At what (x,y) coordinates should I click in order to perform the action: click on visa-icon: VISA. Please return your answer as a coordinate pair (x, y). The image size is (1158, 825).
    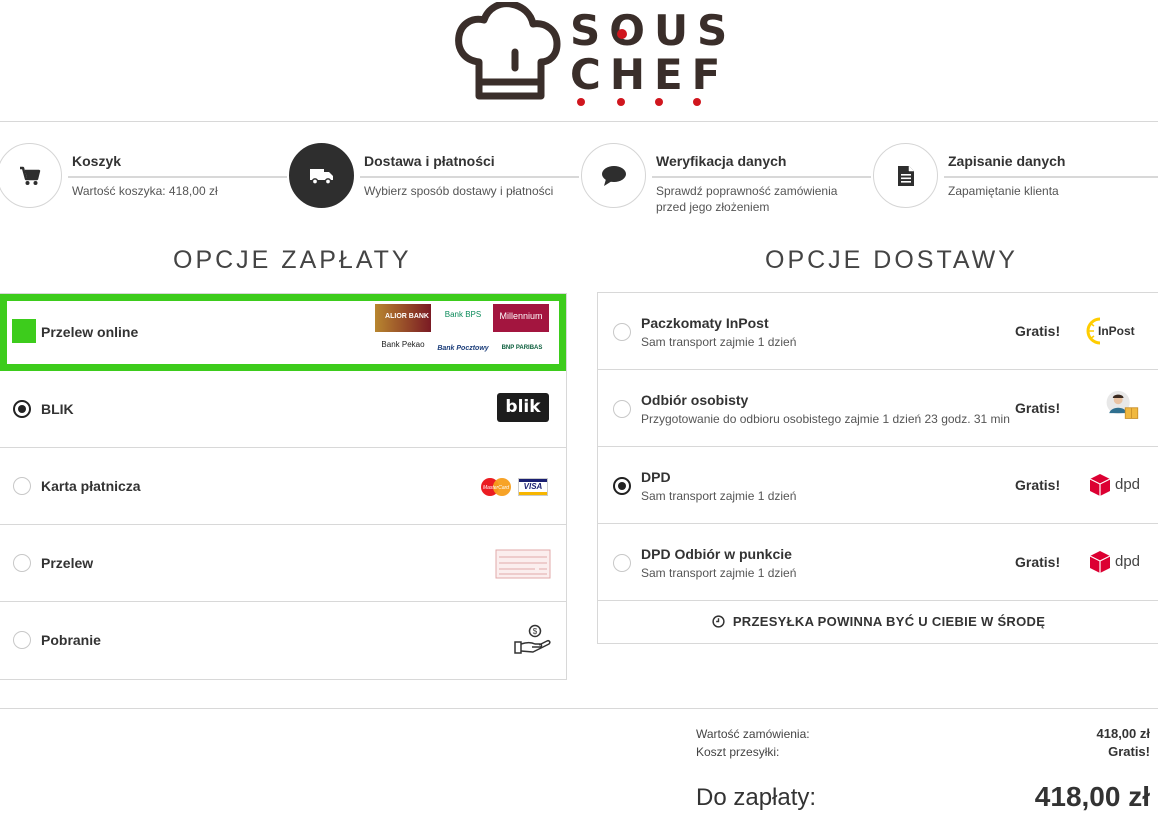
    Looking at the image, I should click on (533, 487).